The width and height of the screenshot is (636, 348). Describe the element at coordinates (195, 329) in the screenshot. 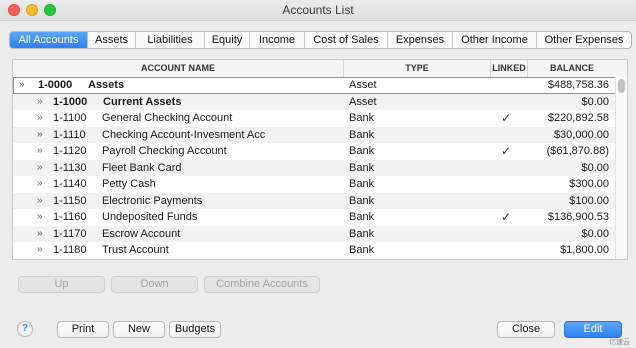

I see `budgets-button: Budgets` at that location.